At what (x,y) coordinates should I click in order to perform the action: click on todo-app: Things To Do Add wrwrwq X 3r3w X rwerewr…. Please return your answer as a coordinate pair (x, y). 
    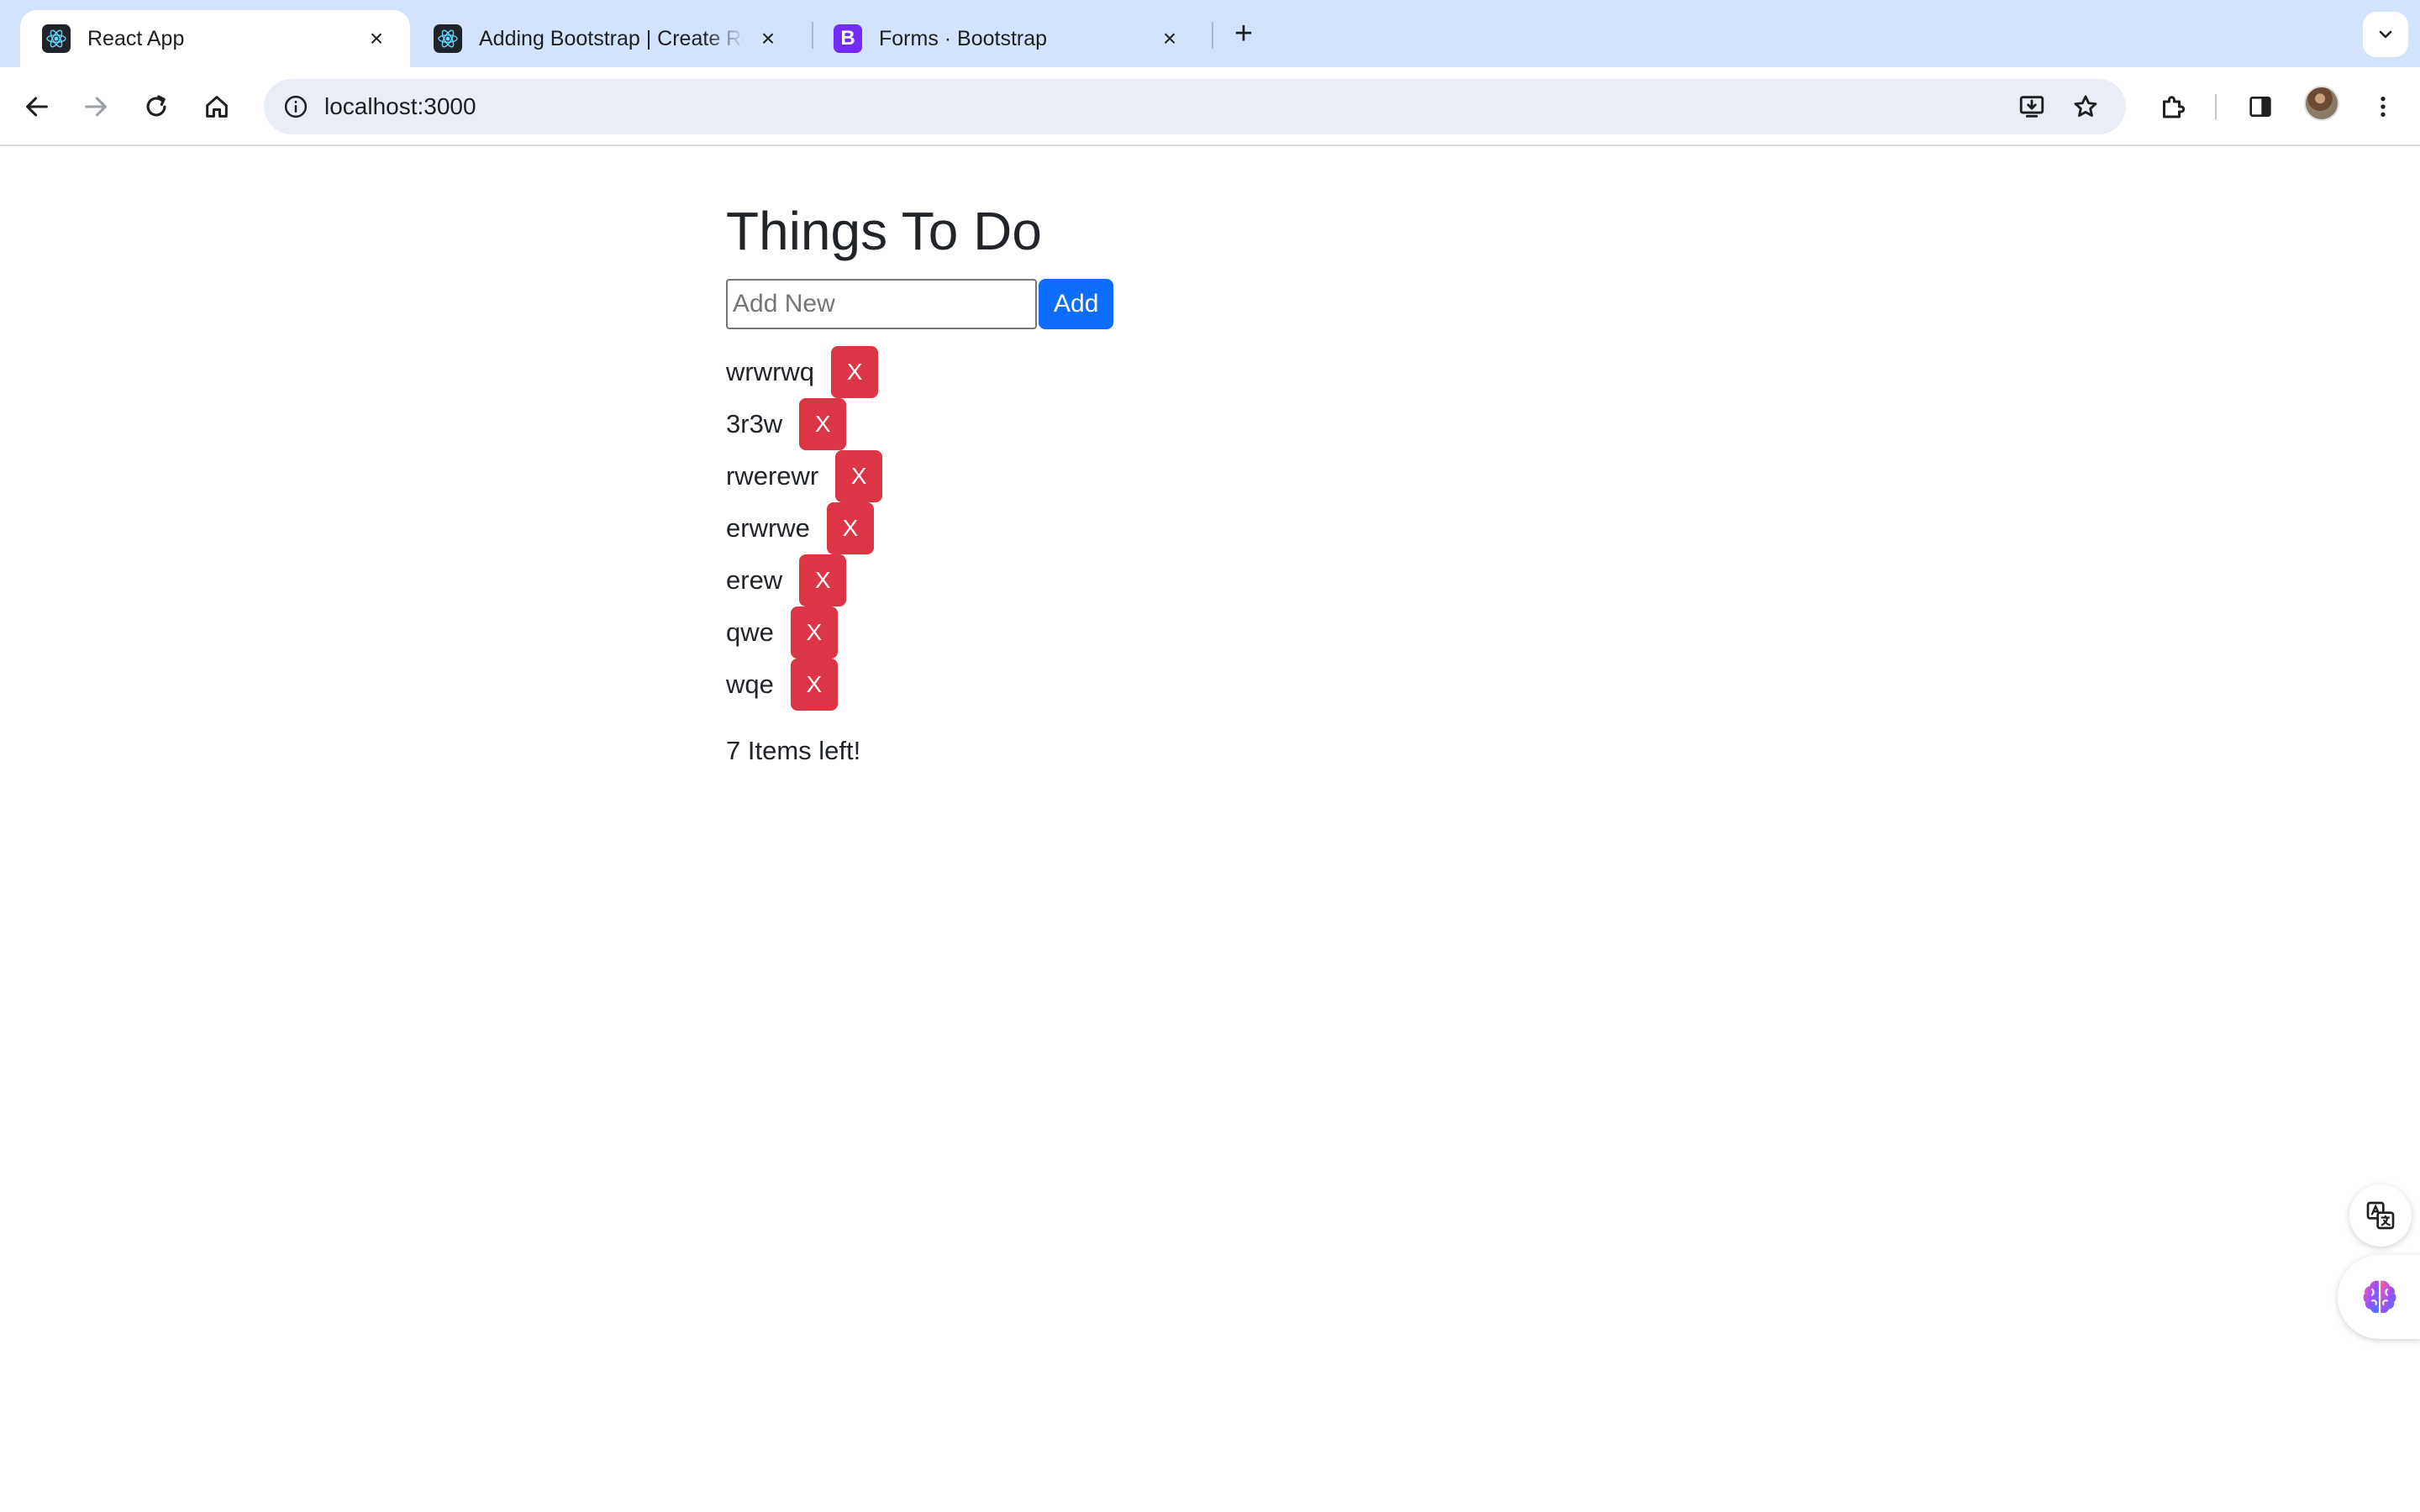
    Looking at the image, I should click on (920, 479).